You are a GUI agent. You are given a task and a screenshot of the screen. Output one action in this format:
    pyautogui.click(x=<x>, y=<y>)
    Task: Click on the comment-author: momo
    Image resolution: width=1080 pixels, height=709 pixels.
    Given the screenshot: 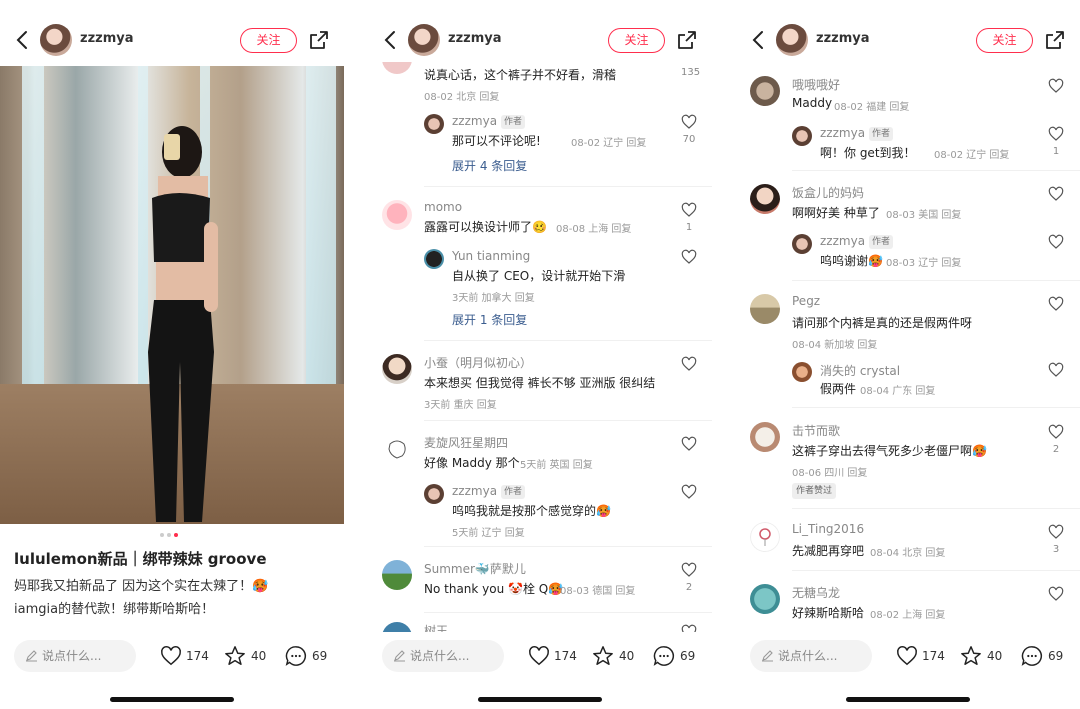 What is the action you would take?
    pyautogui.click(x=443, y=207)
    